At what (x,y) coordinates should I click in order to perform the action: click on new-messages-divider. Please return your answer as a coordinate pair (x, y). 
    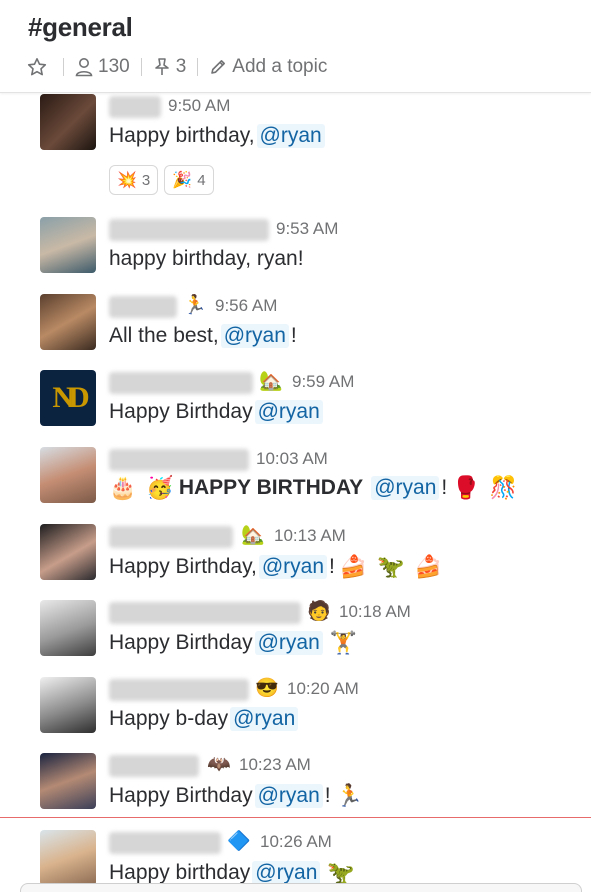
    Looking at the image, I should click on (295, 817).